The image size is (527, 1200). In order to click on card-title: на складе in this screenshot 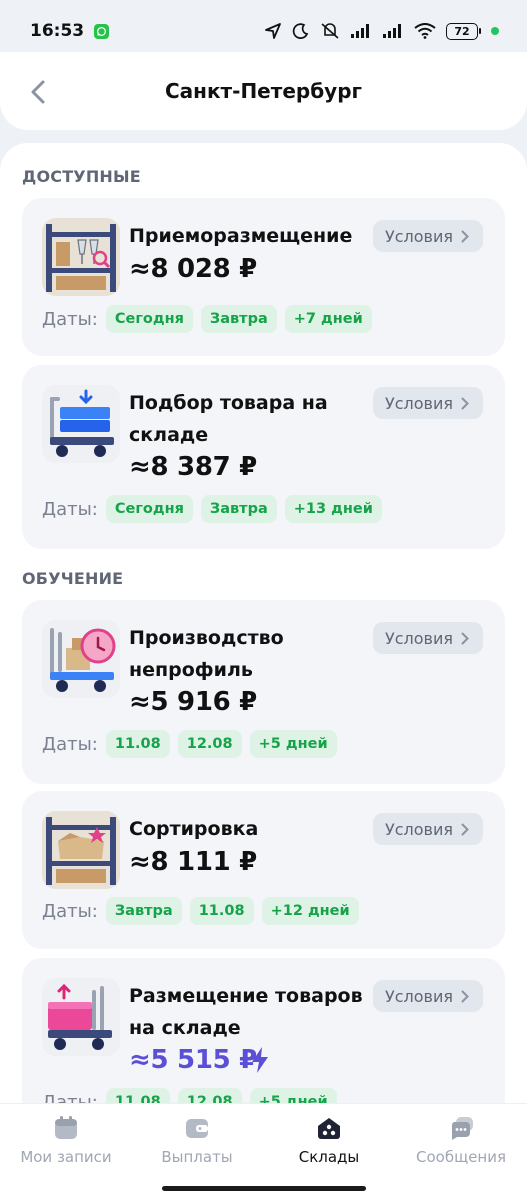, I will do `click(185, 1028)`.